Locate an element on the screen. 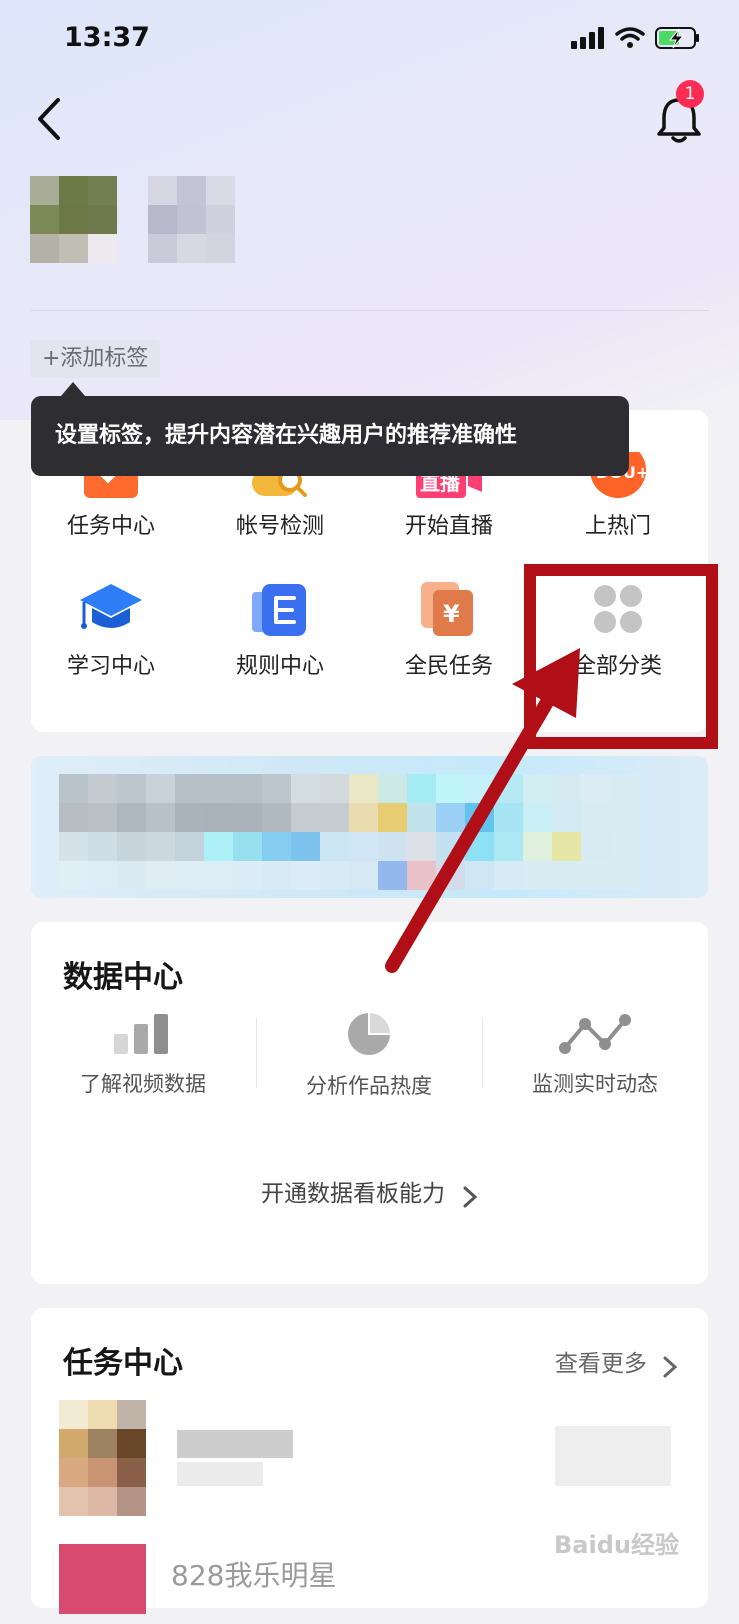 The height and width of the screenshot is (1624, 739). avatar is located at coordinates (73, 219).